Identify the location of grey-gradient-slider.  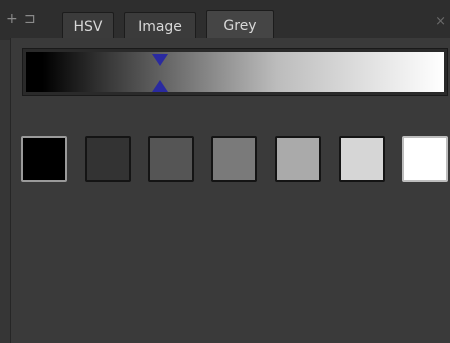
(235, 72).